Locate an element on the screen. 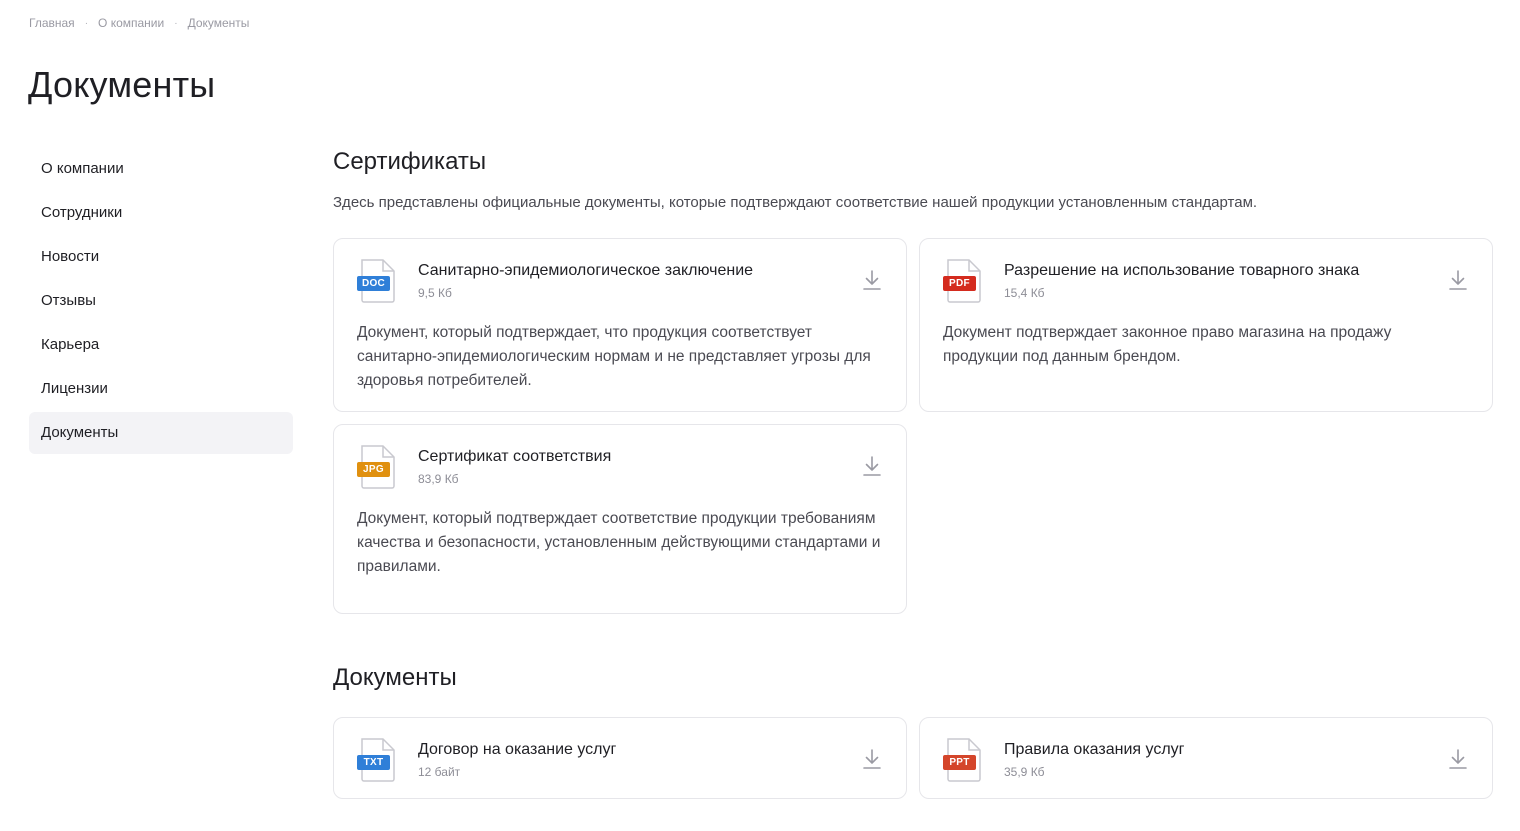 Image resolution: width=1520 pixels, height=831 pixels. document-title: Правила оказания услуг is located at coordinates (1236, 750).